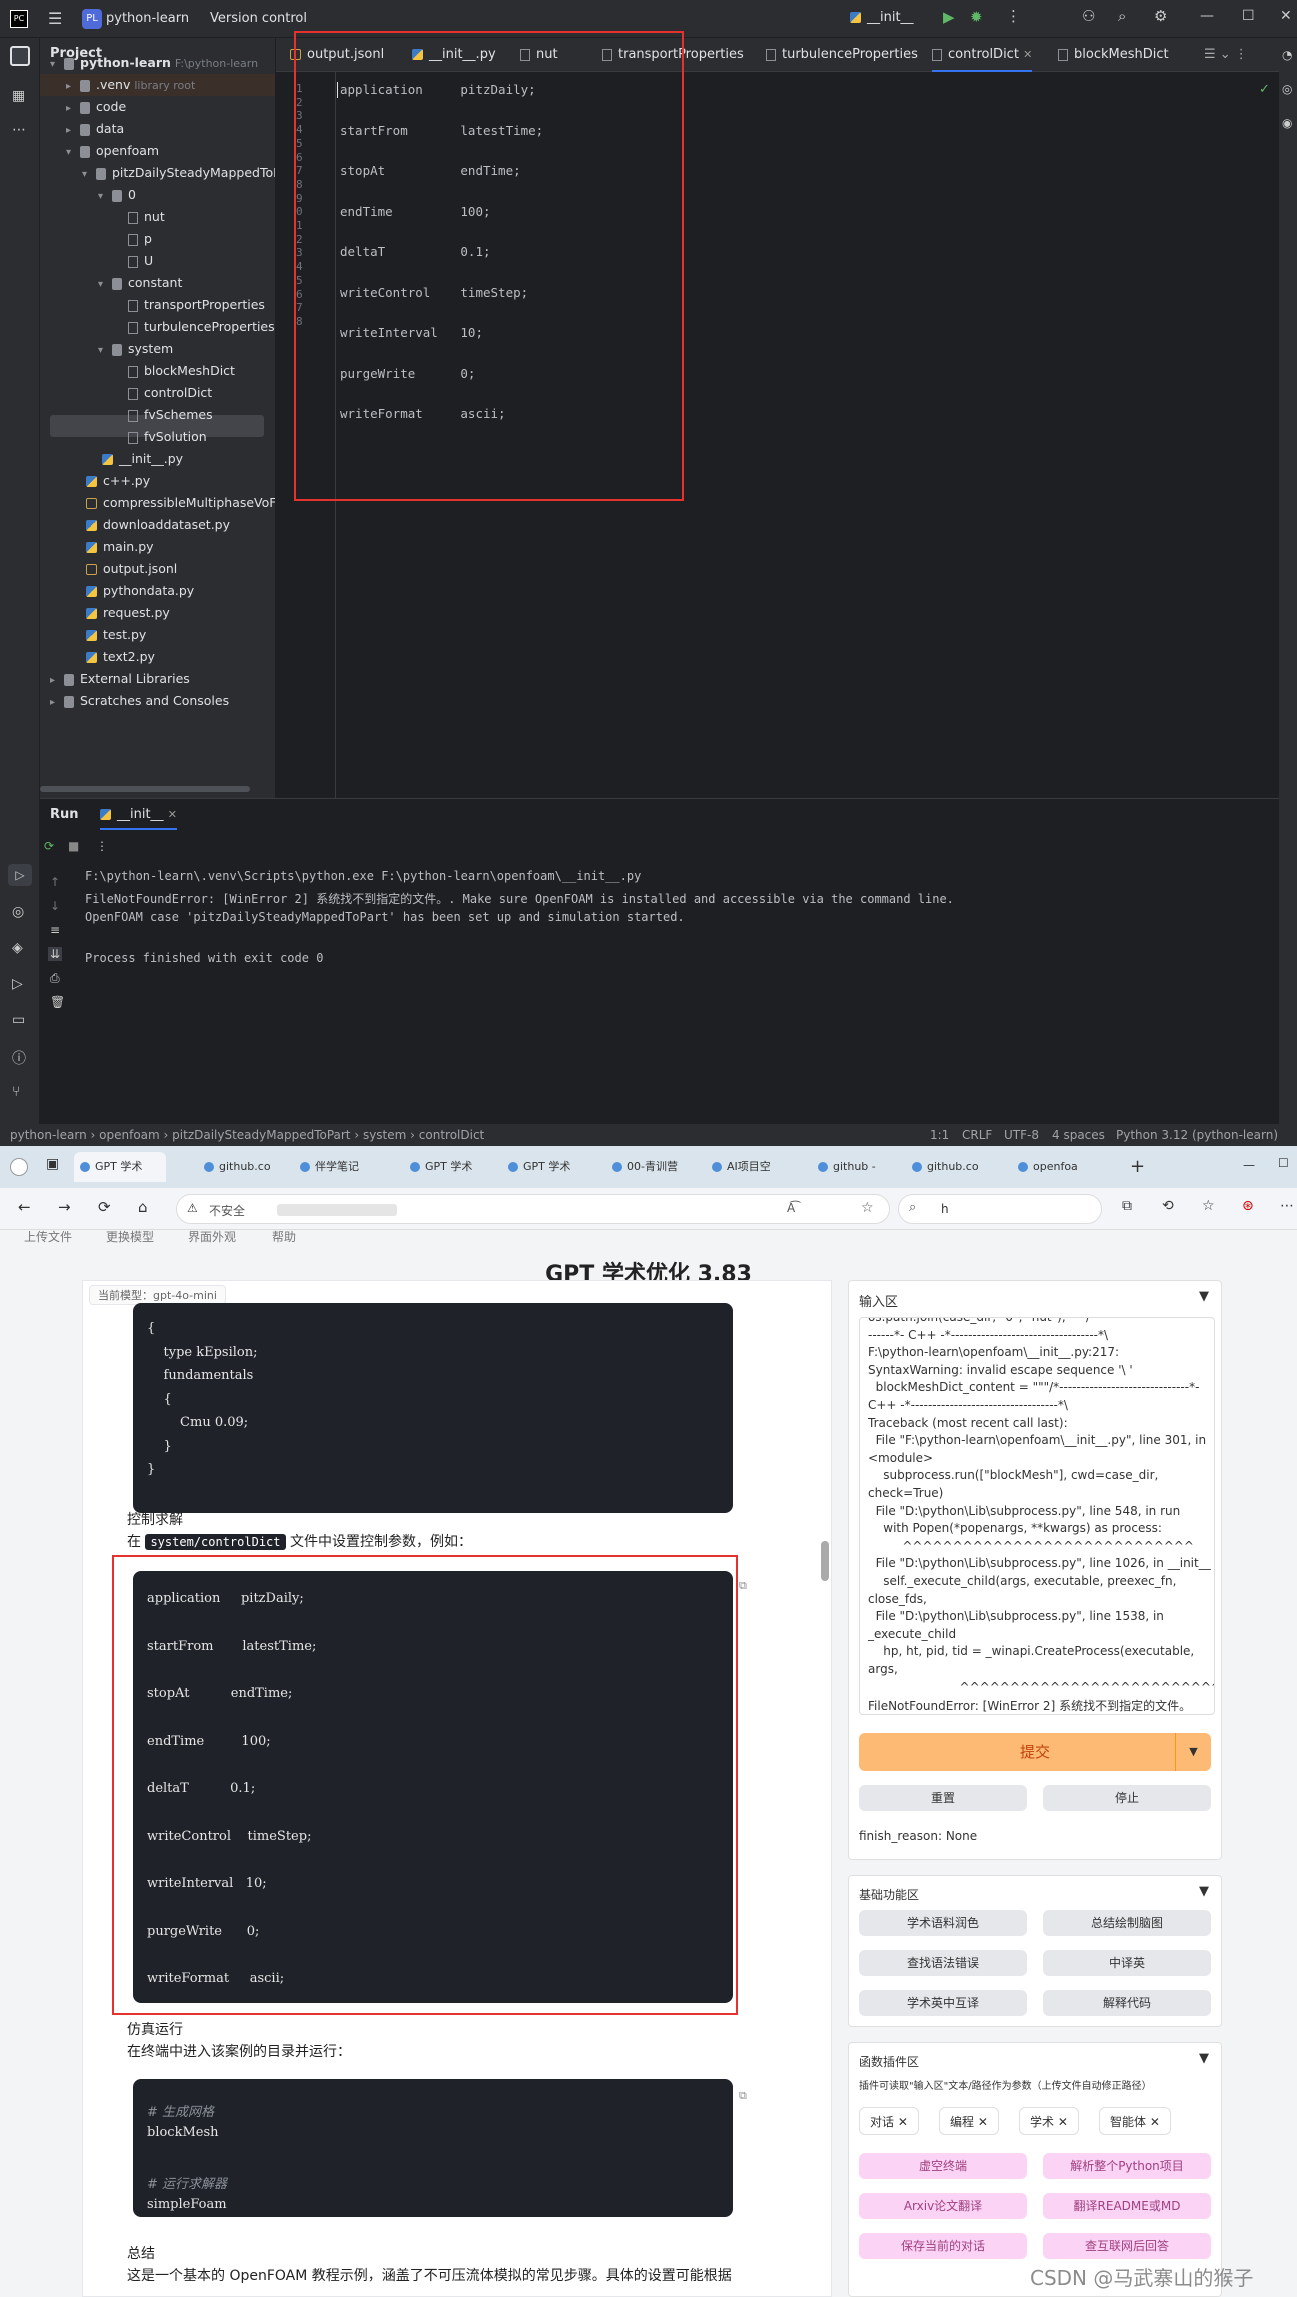 The height and width of the screenshot is (2297, 1297). Describe the element at coordinates (140, 591) in the screenshot. I see `tree-item-pythondata: pythondata.py` at that location.